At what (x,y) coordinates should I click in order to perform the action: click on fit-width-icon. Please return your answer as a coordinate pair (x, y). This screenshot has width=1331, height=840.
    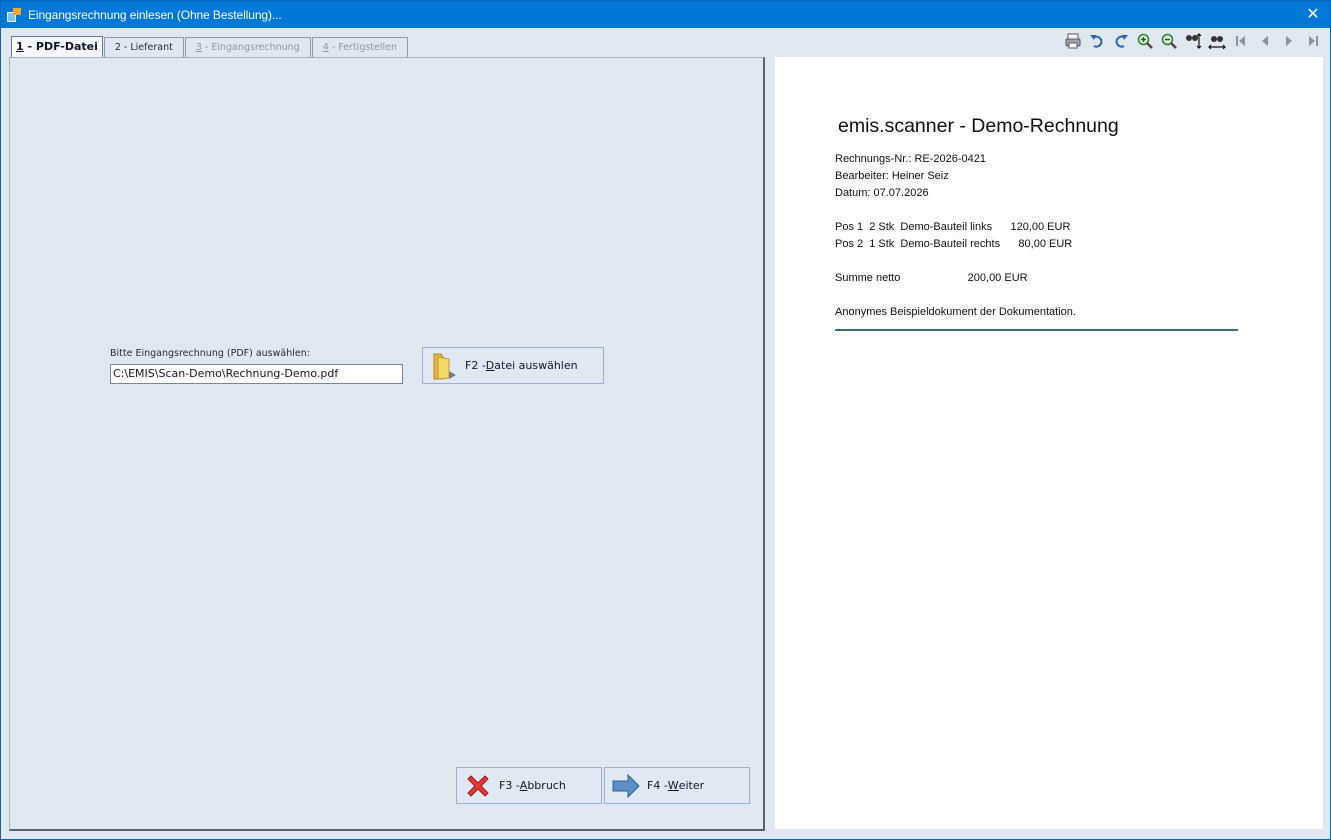
    Looking at the image, I should click on (1193, 41).